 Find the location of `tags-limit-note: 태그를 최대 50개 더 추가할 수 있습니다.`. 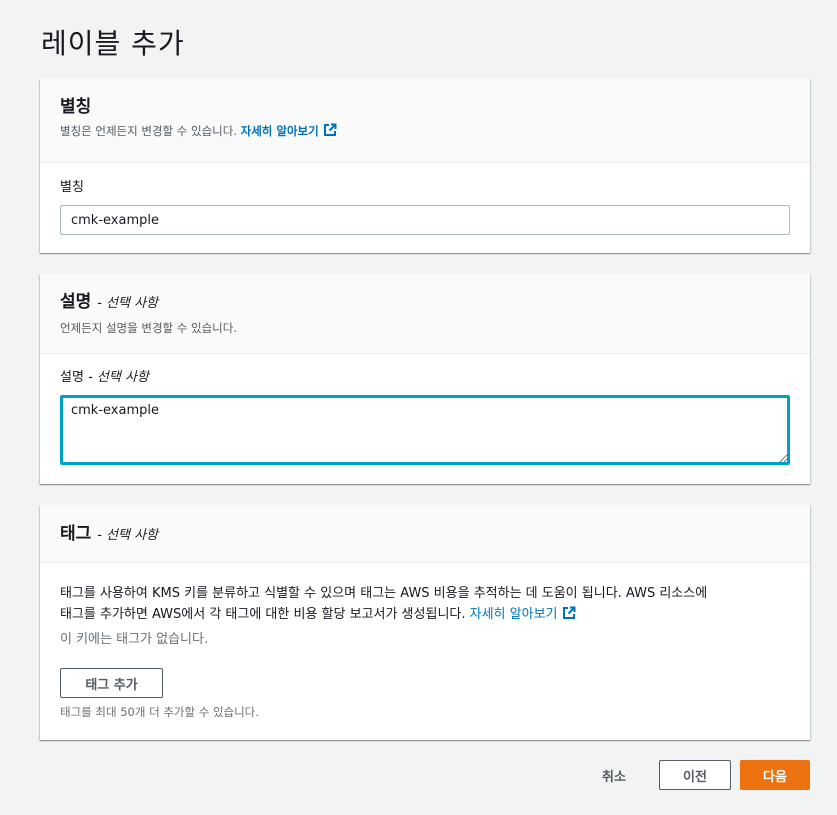

tags-limit-note: 태그를 최대 50개 더 추가할 수 있습니다. is located at coordinates (159, 712).